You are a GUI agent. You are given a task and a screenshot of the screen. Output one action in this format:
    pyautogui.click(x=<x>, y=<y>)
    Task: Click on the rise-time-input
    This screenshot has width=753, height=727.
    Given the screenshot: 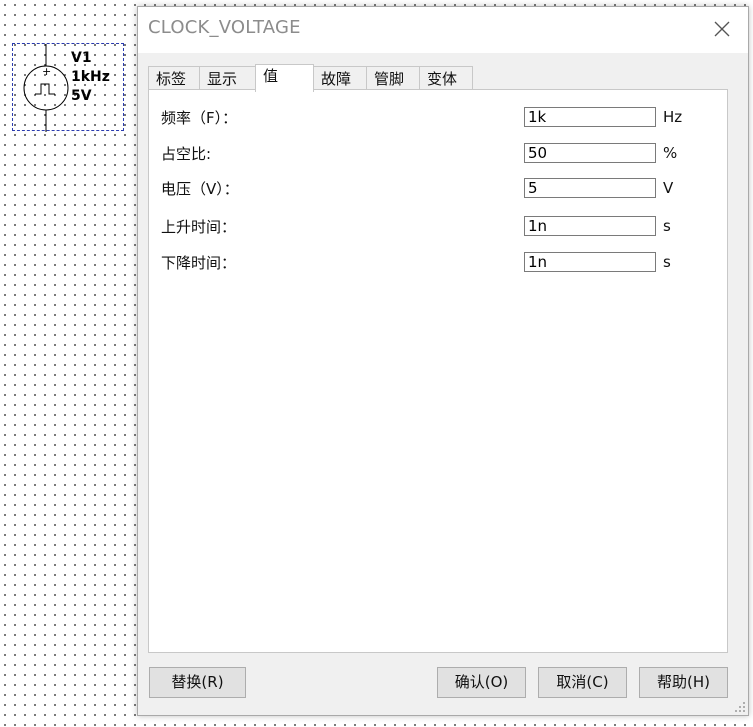 What is the action you would take?
    pyautogui.click(x=590, y=226)
    